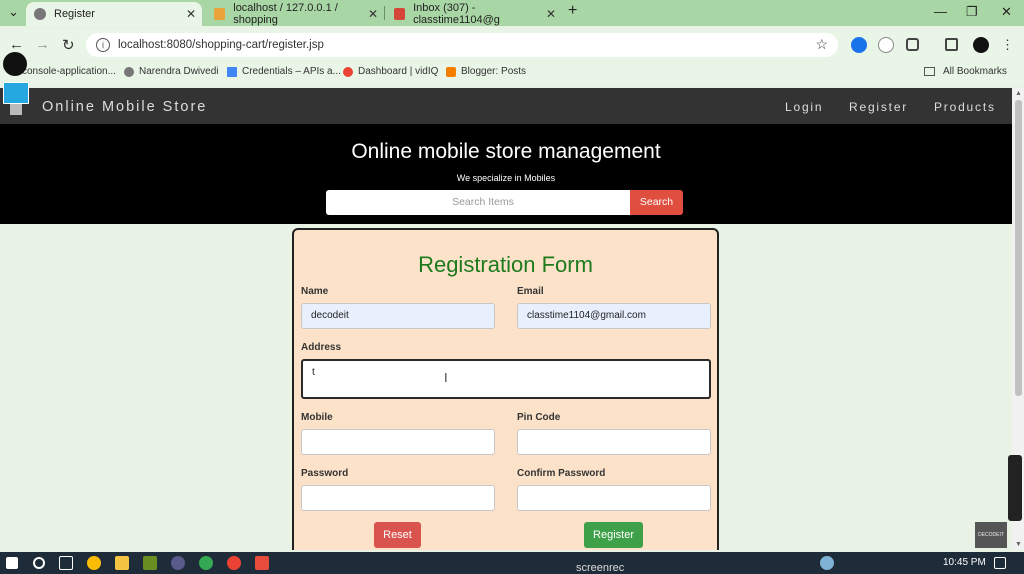  I want to click on reload-icon: ↻, so click(68, 45).